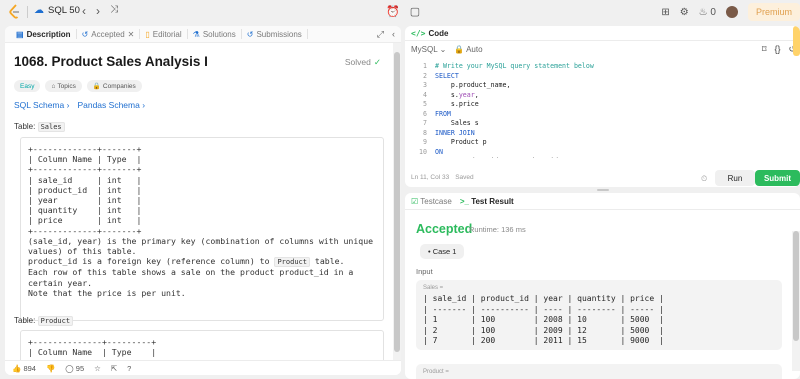  What do you see at coordinates (98, 11) in the screenshot?
I see `next-problem-icon: ›` at bounding box center [98, 11].